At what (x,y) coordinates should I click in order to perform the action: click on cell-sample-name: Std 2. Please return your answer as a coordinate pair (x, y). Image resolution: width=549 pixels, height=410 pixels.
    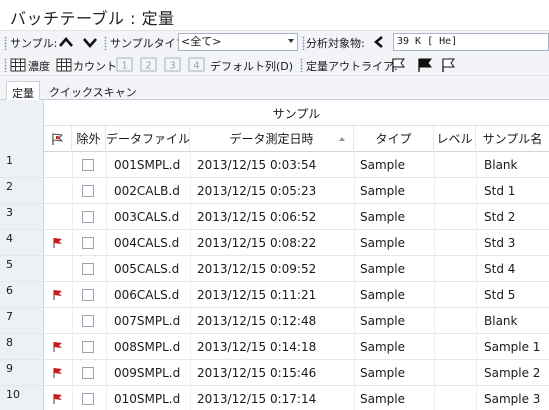
    Looking at the image, I should click on (499, 217).